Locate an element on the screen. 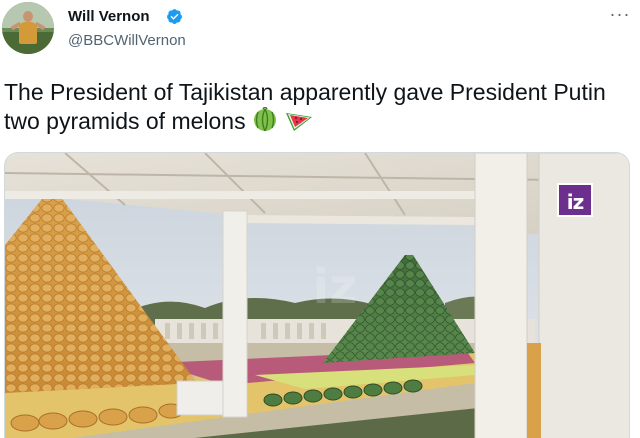 This screenshot has width=640, height=438. author-handle: @BBCWillVernon is located at coordinates (127, 40).